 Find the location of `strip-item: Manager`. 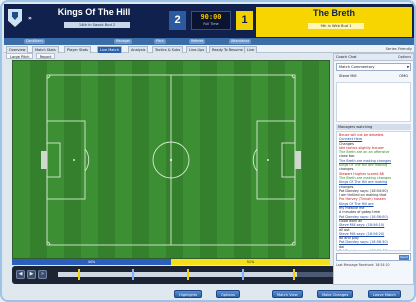

strip-item: Manager is located at coordinates (123, 41).